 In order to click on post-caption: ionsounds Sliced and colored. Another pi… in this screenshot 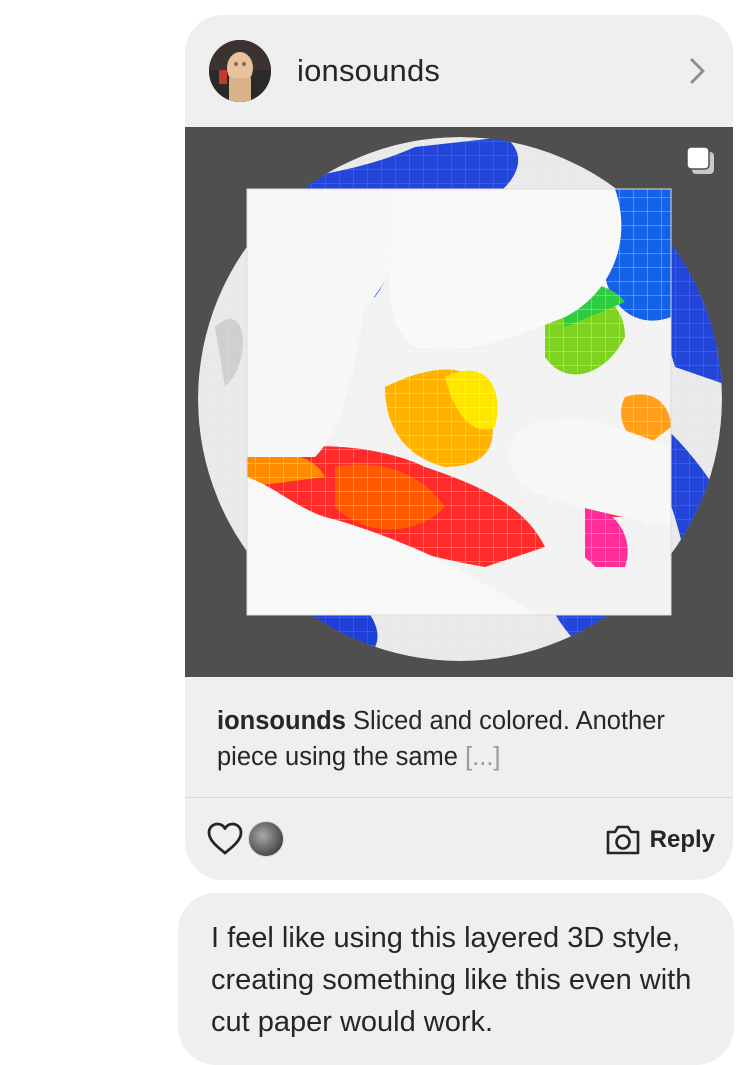, I will do `click(462, 739)`.